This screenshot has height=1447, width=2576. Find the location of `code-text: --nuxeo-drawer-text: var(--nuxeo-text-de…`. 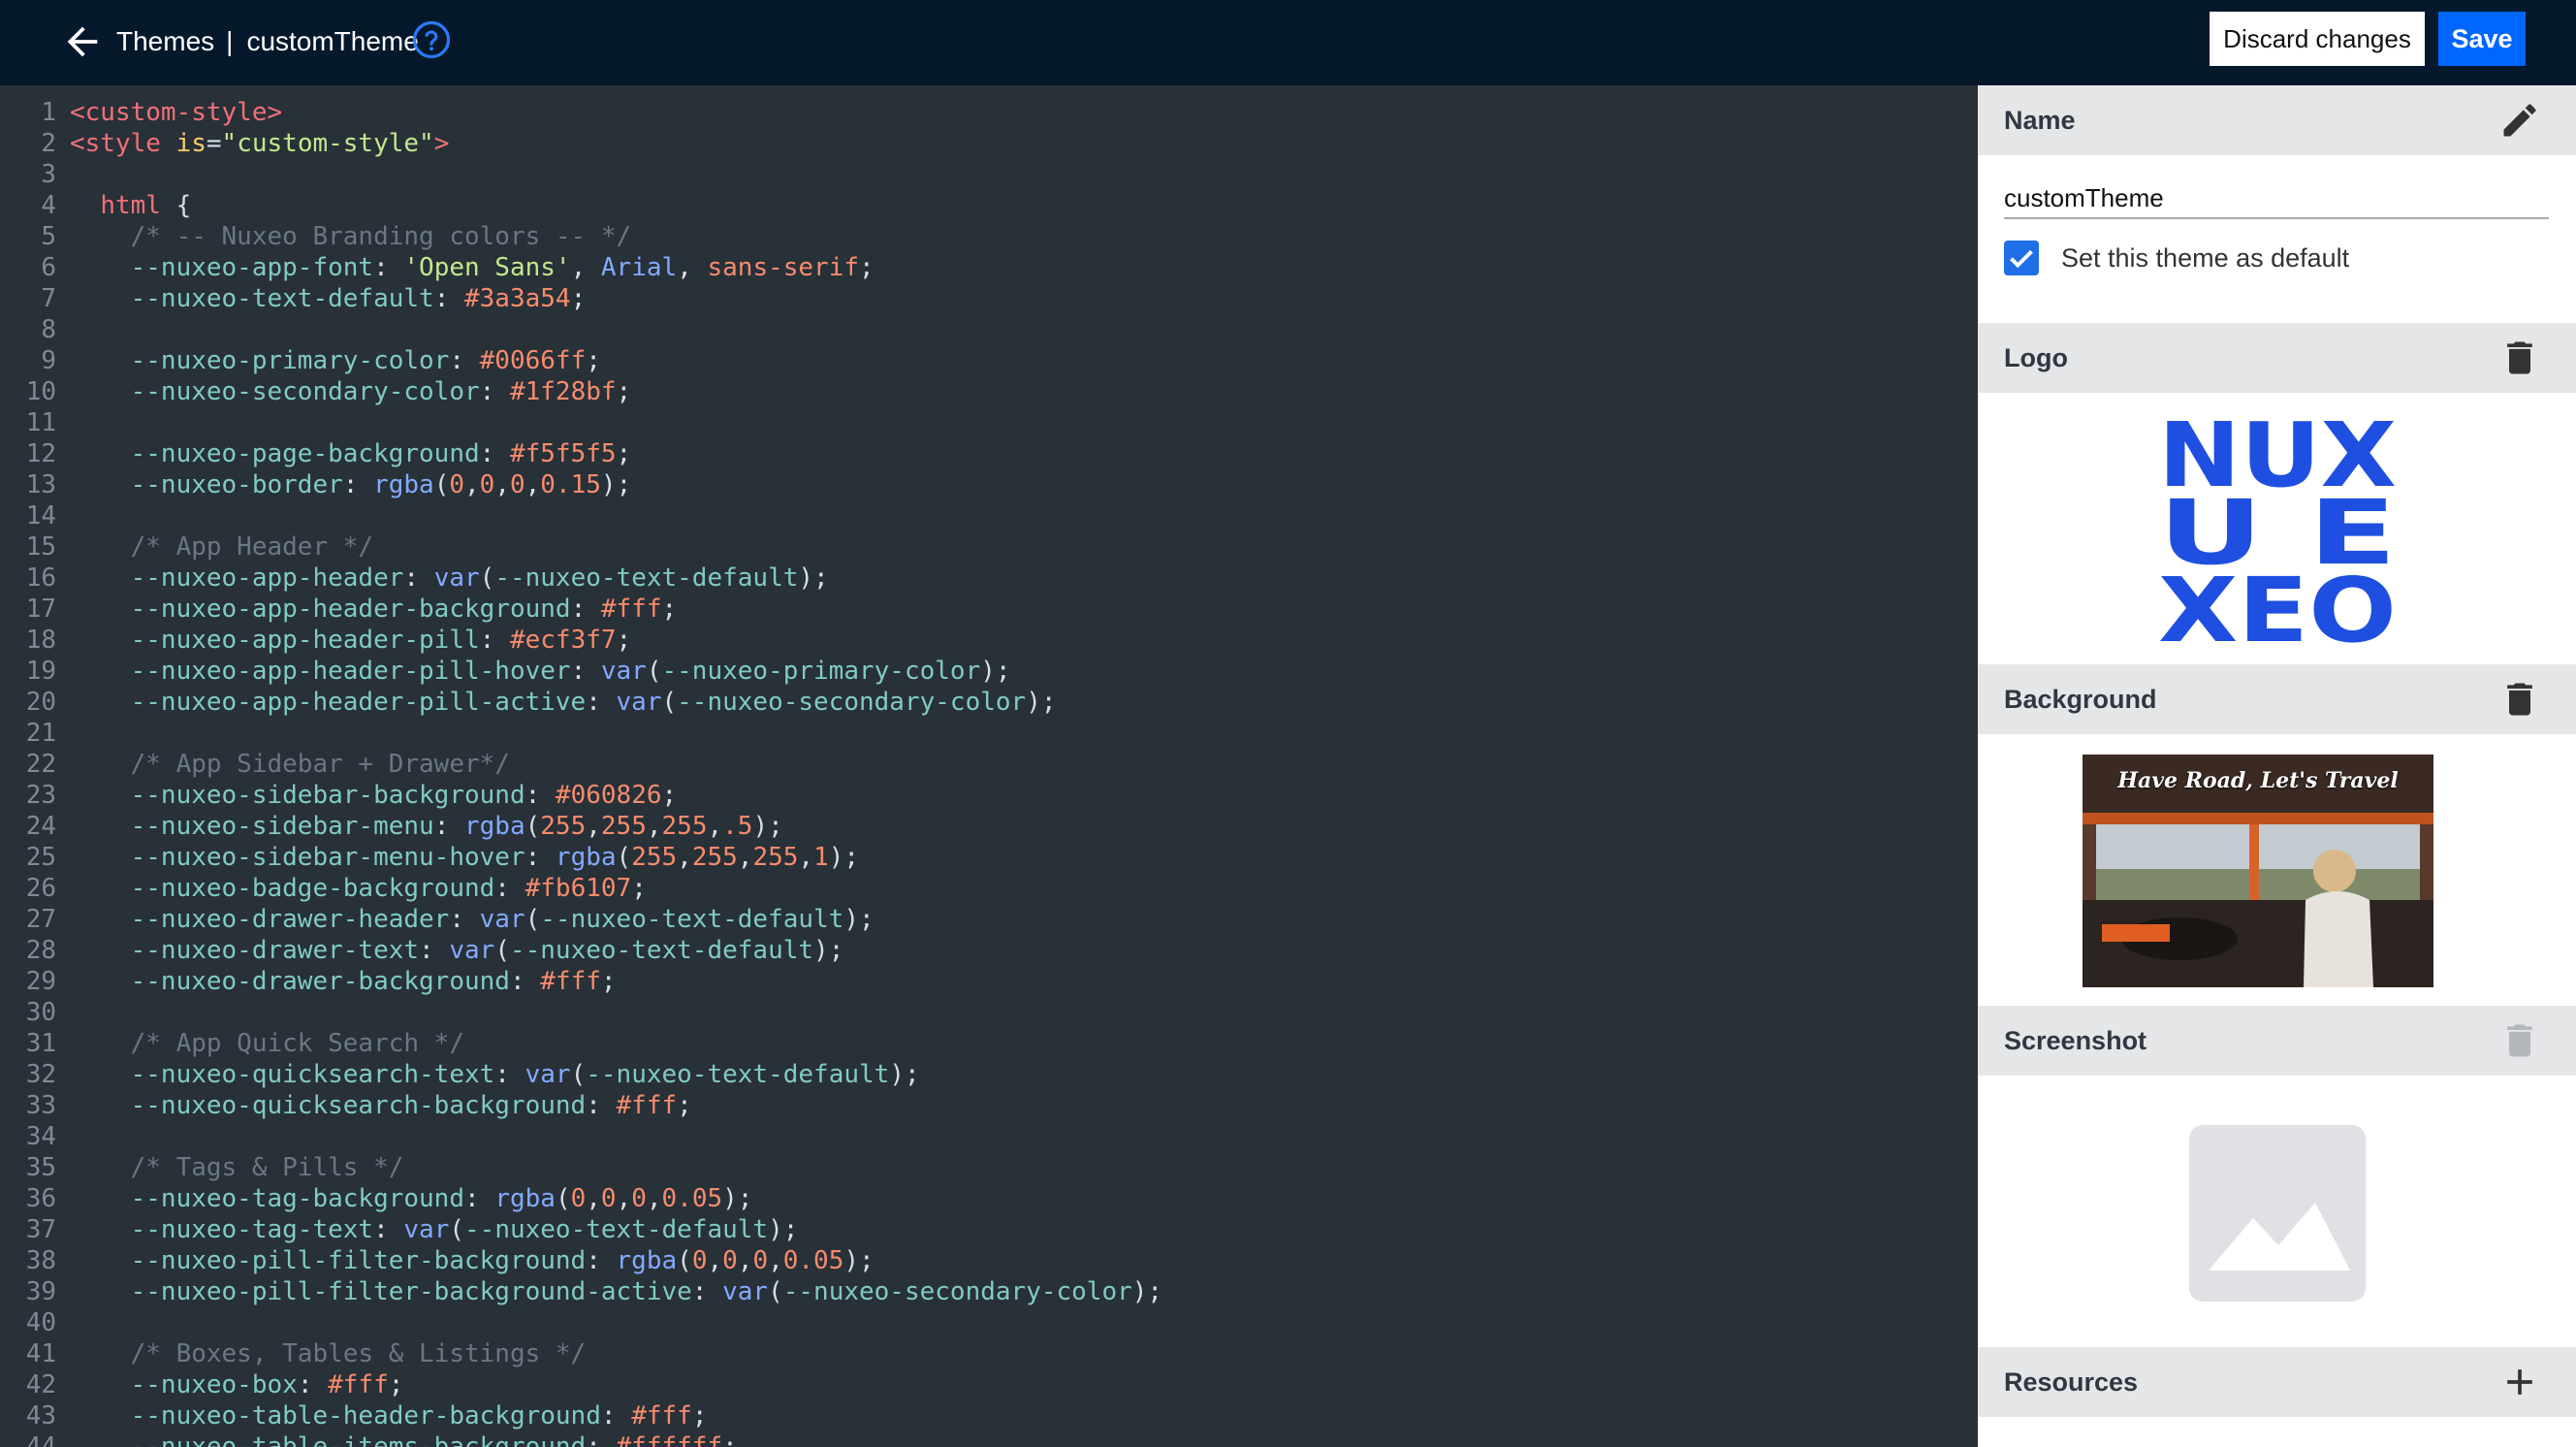

code-text: --nuxeo-drawer-text: var(--nuxeo-text-de… is located at coordinates (457, 951).